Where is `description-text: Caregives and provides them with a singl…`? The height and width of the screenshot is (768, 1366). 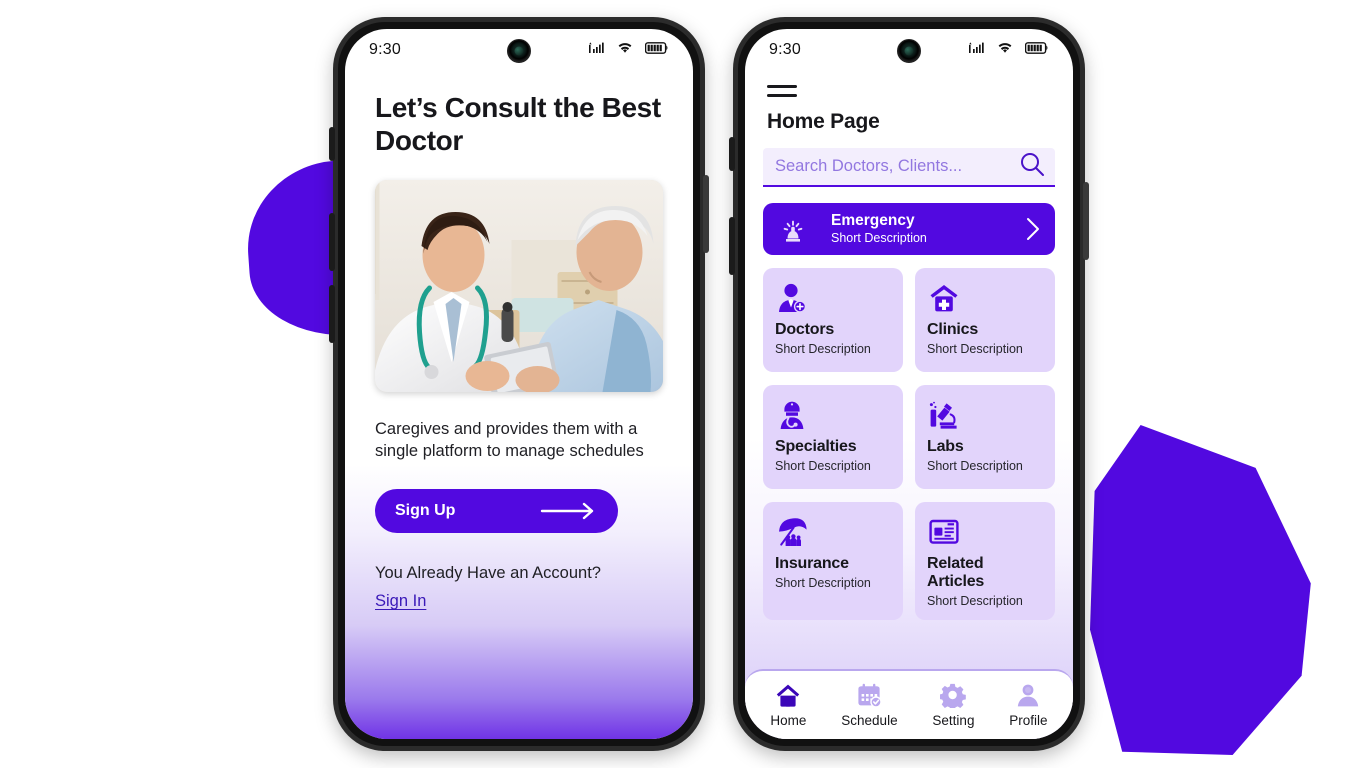 description-text: Caregives and provides them with a singl… is located at coordinates (509, 440).